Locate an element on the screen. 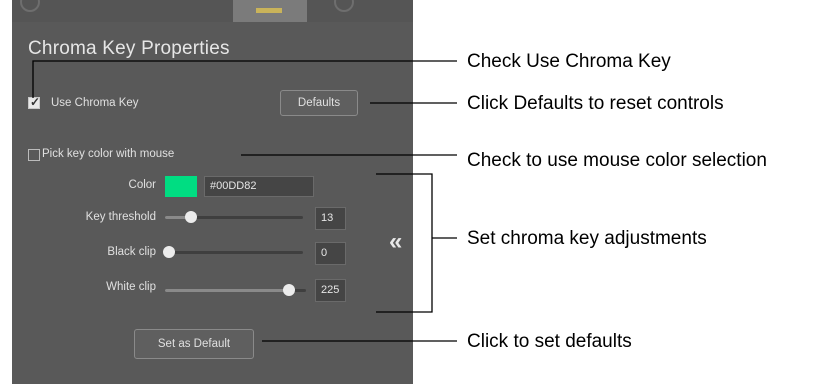  checkmark-icon: ✓ is located at coordinates (35, 102).